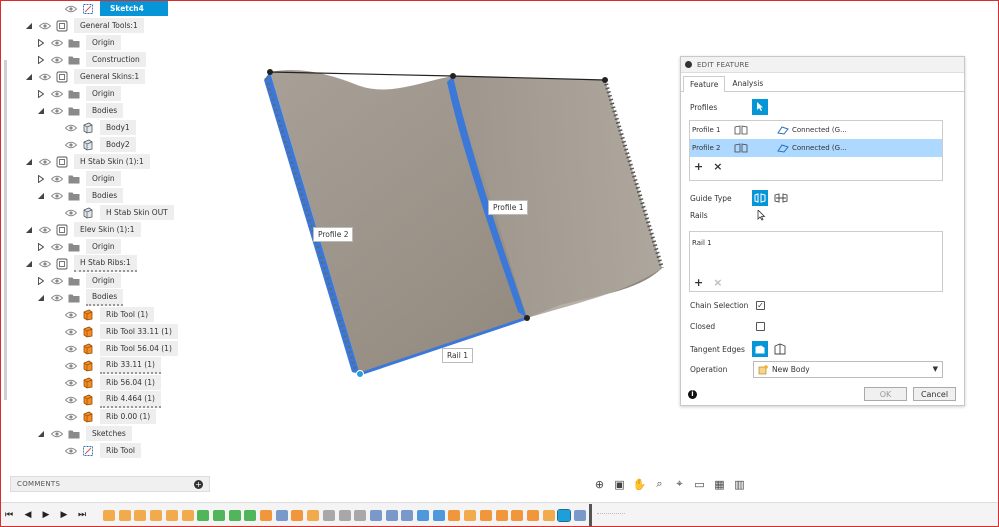 This screenshot has width=999, height=527. I want to click on browser-item: Rib Tool, so click(96, 450).